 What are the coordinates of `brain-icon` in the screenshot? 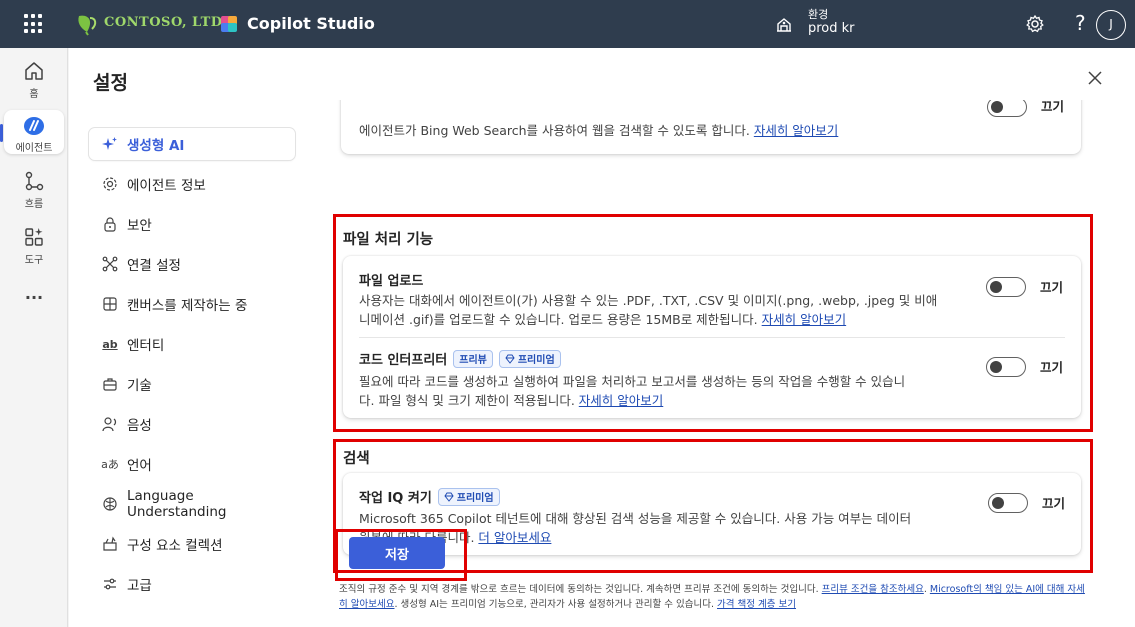 It's located at (110, 504).